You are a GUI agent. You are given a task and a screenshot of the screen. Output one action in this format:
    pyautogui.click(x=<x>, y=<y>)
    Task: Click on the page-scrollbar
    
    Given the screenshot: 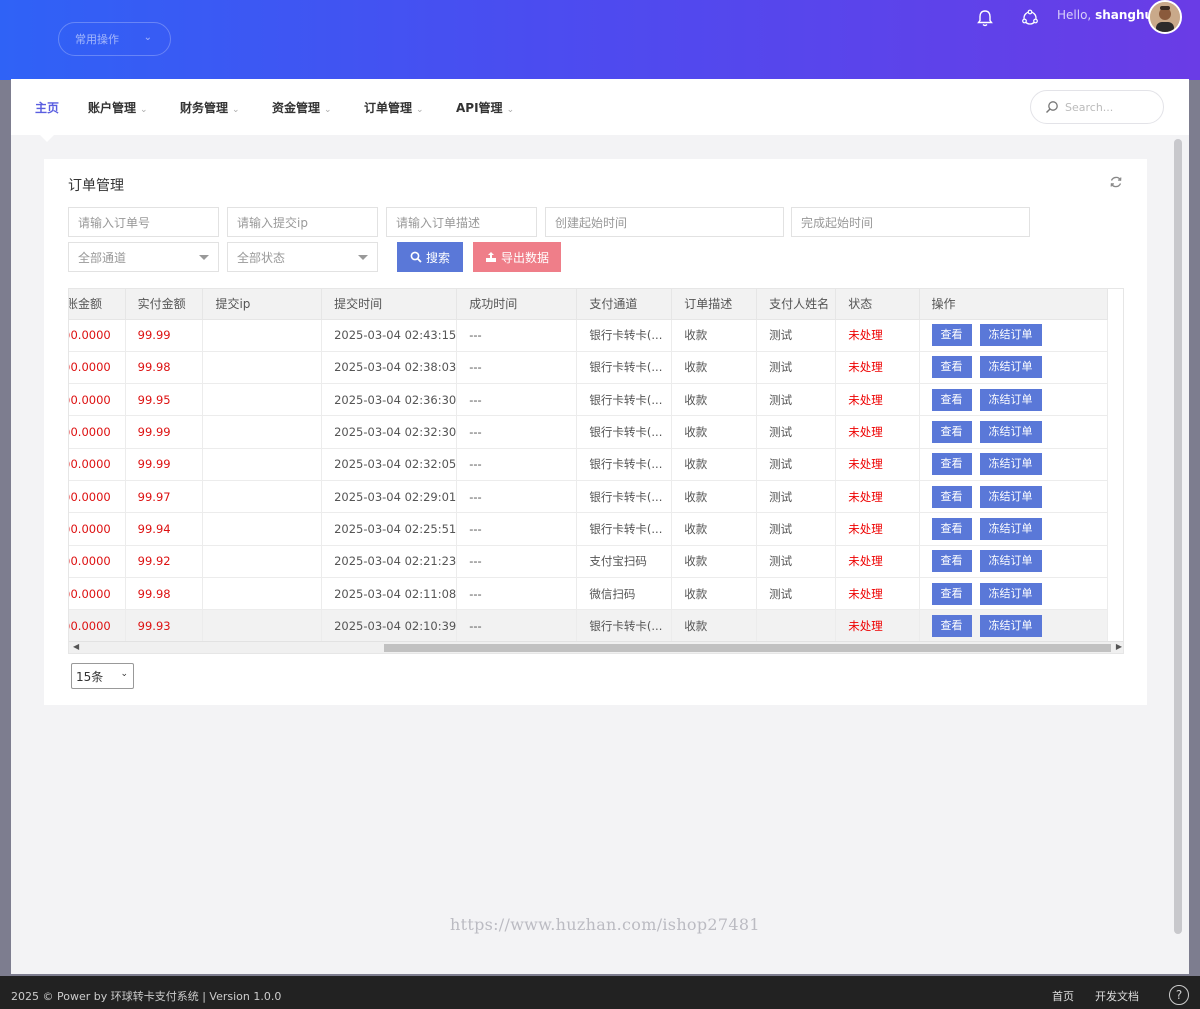 What is the action you would take?
    pyautogui.click(x=1178, y=536)
    